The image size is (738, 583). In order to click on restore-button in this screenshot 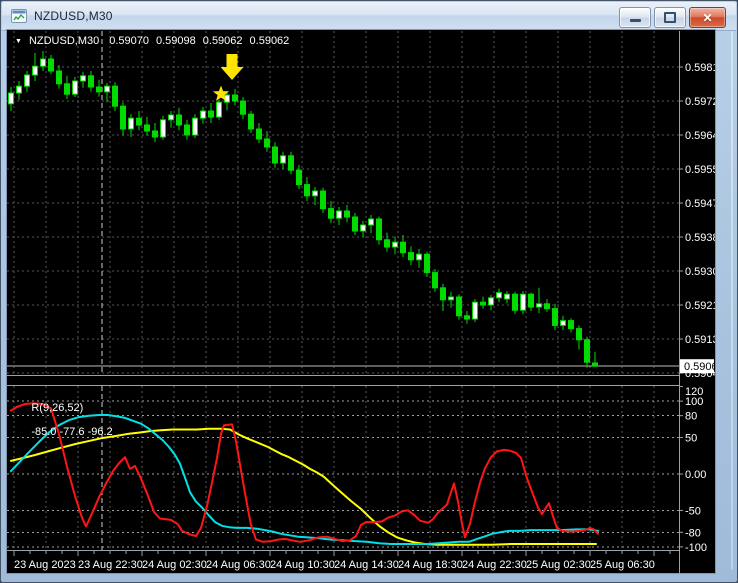, I will do `click(670, 17)`.